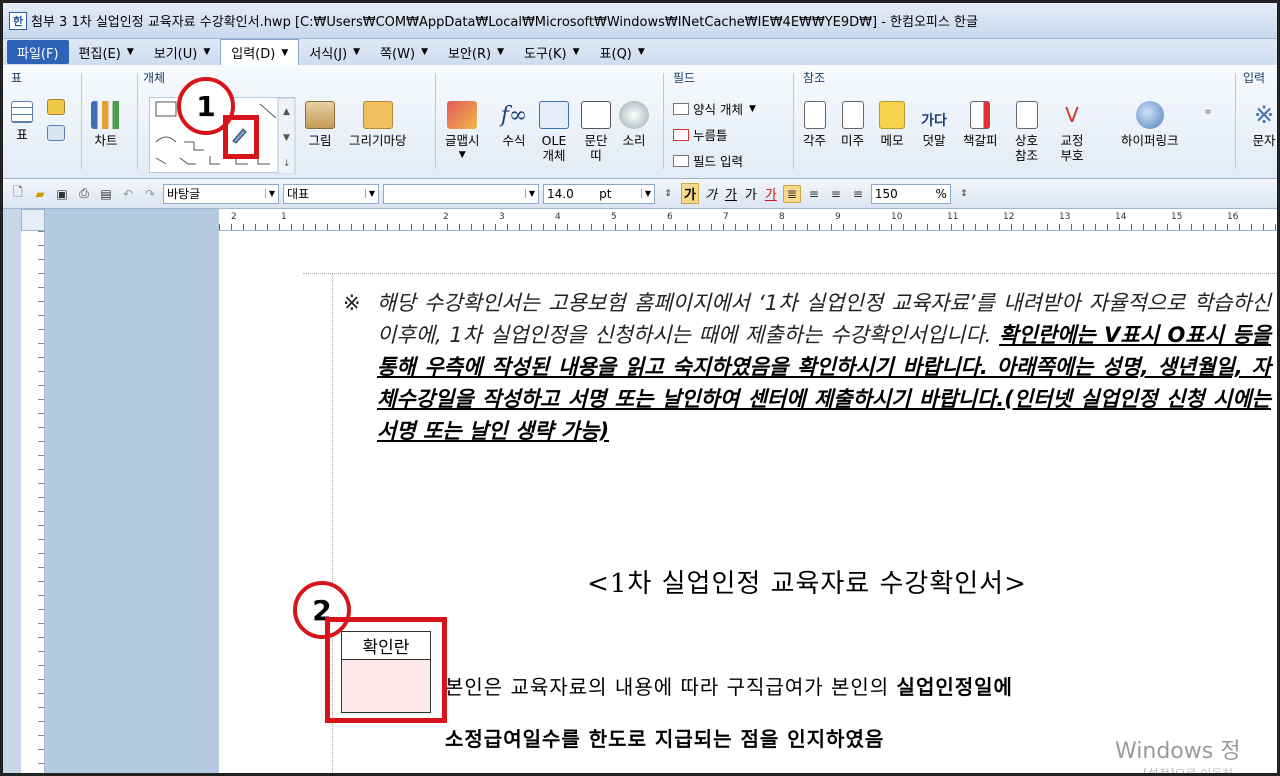  Describe the element at coordinates (714, 108) in the screenshot. I see `form-object-button: 양식 개체 ▼` at that location.